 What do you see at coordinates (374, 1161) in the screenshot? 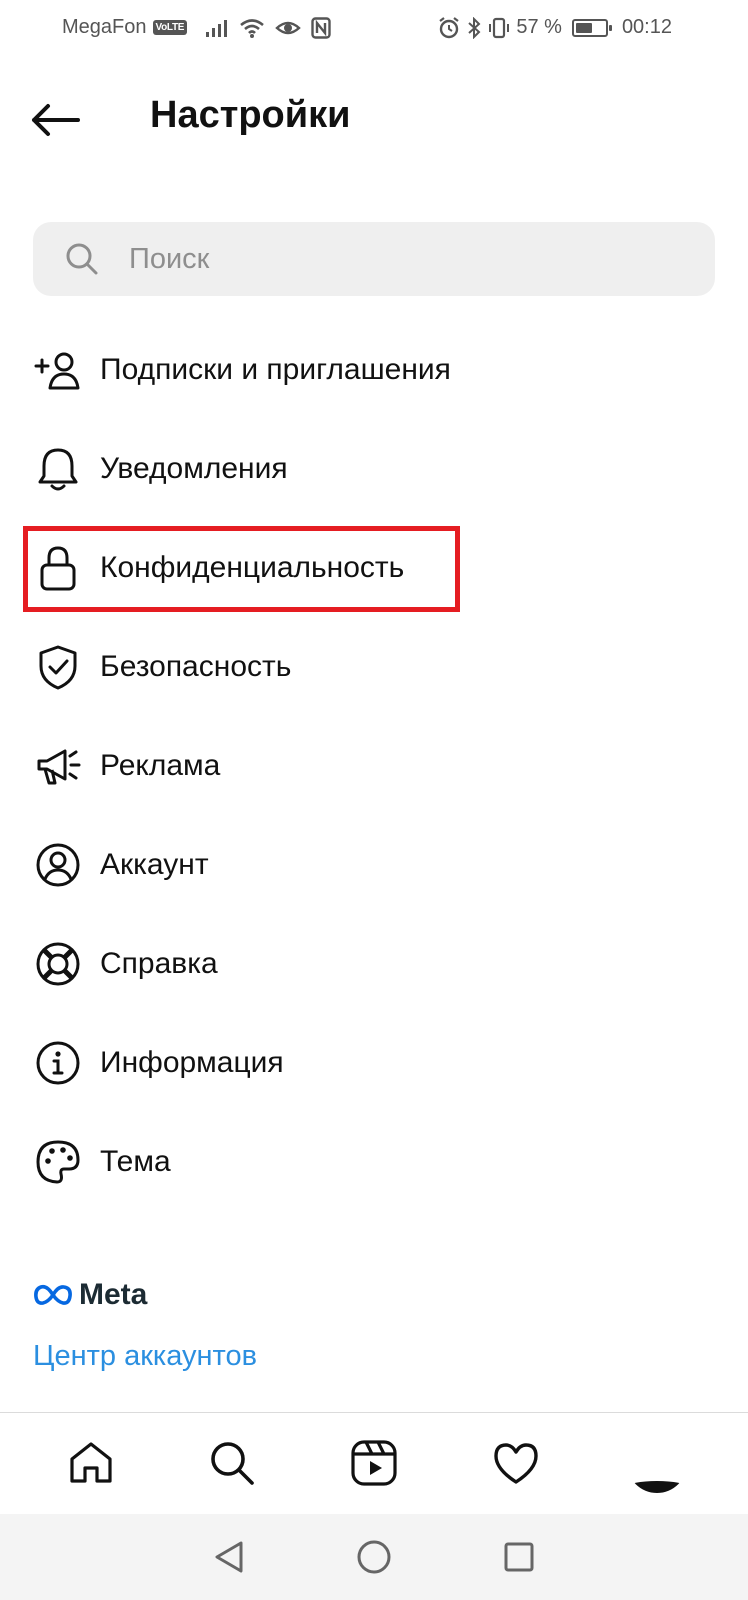
I see `menu-item-theme: Тема` at bounding box center [374, 1161].